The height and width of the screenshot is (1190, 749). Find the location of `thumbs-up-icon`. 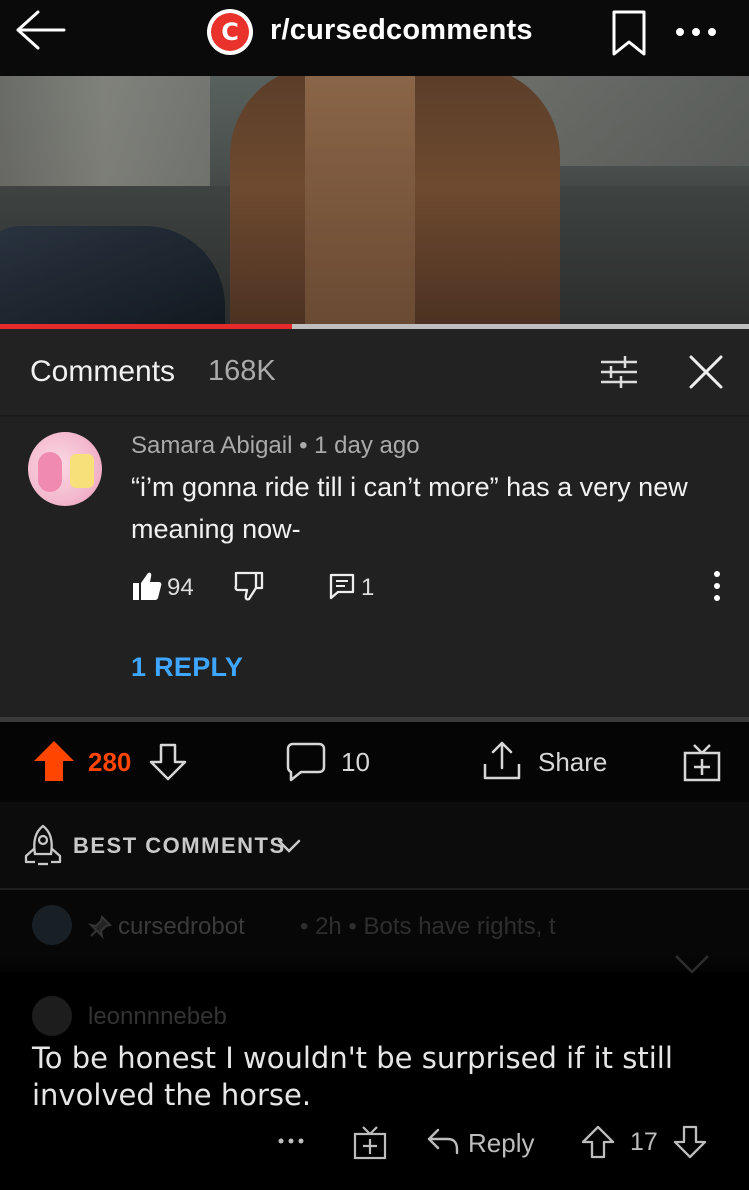

thumbs-up-icon is located at coordinates (147, 586).